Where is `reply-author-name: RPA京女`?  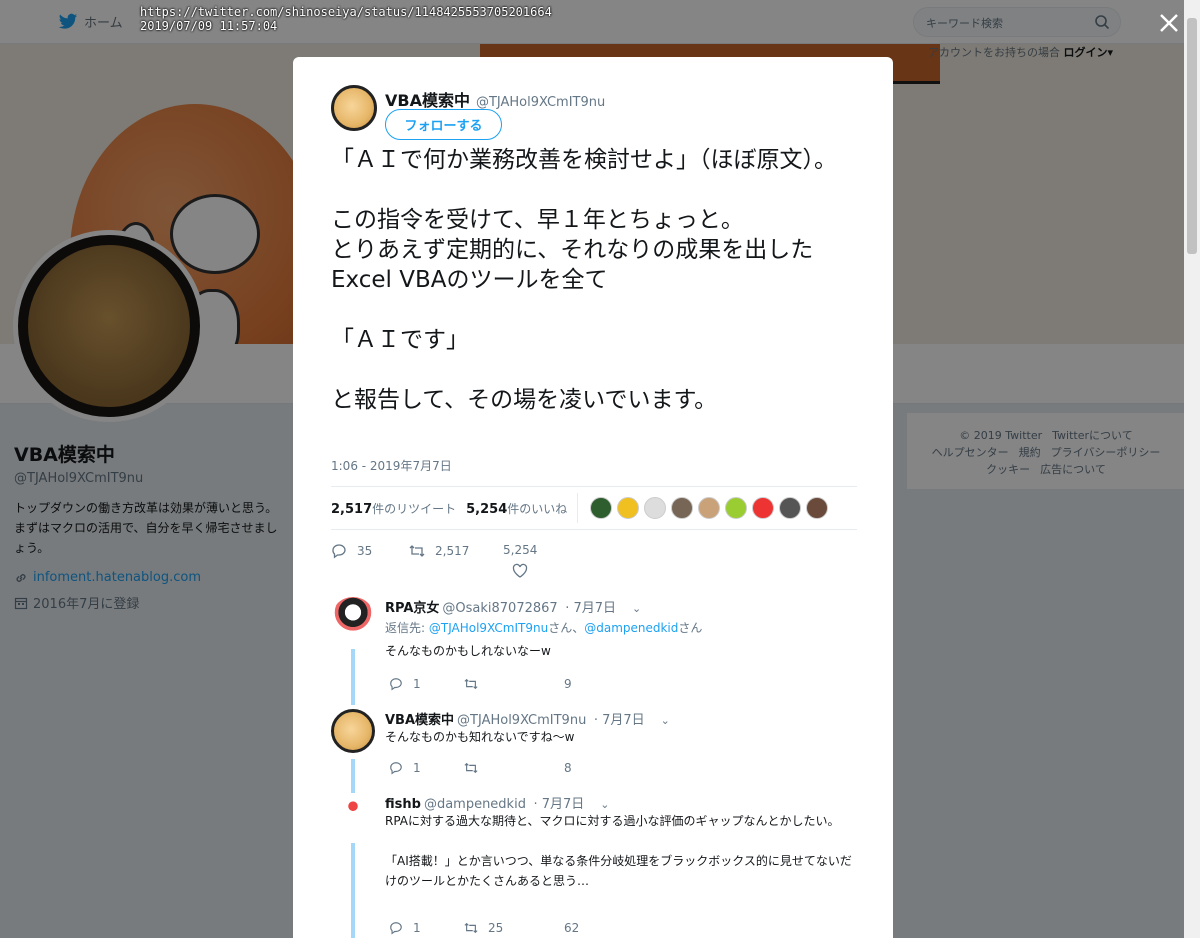
reply-author-name: RPA京女 is located at coordinates (412, 608).